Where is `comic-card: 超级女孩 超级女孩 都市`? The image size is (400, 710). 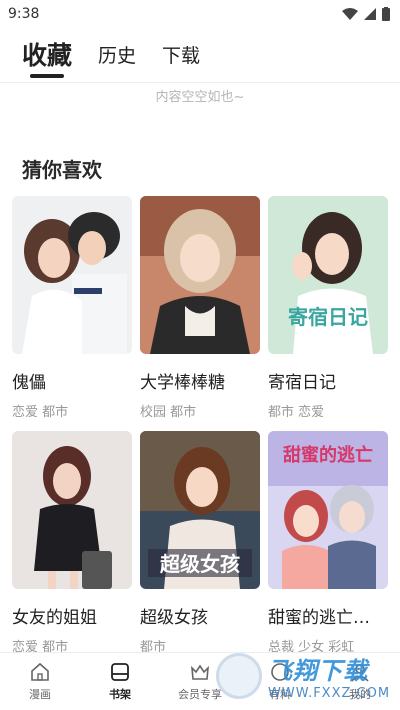 comic-card: 超级女孩 超级女孩 都市 is located at coordinates (200, 548).